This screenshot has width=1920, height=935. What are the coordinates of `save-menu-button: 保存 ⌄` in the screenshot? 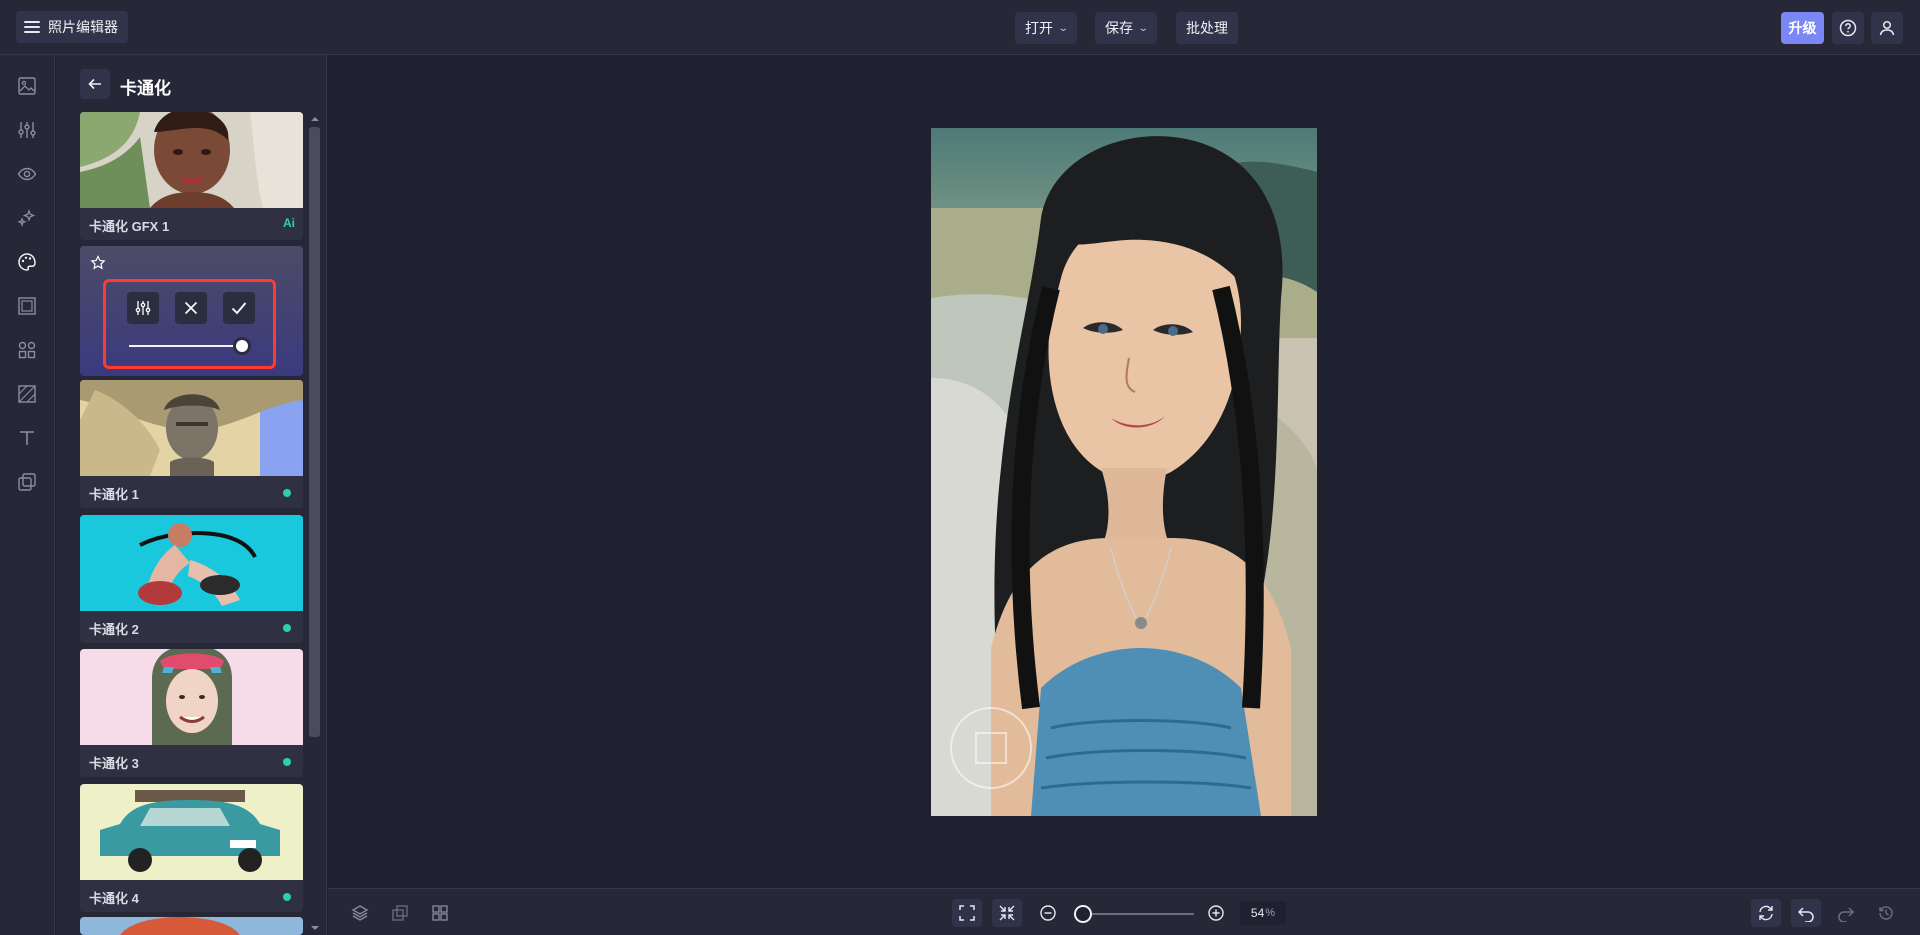 It's located at (1126, 28).